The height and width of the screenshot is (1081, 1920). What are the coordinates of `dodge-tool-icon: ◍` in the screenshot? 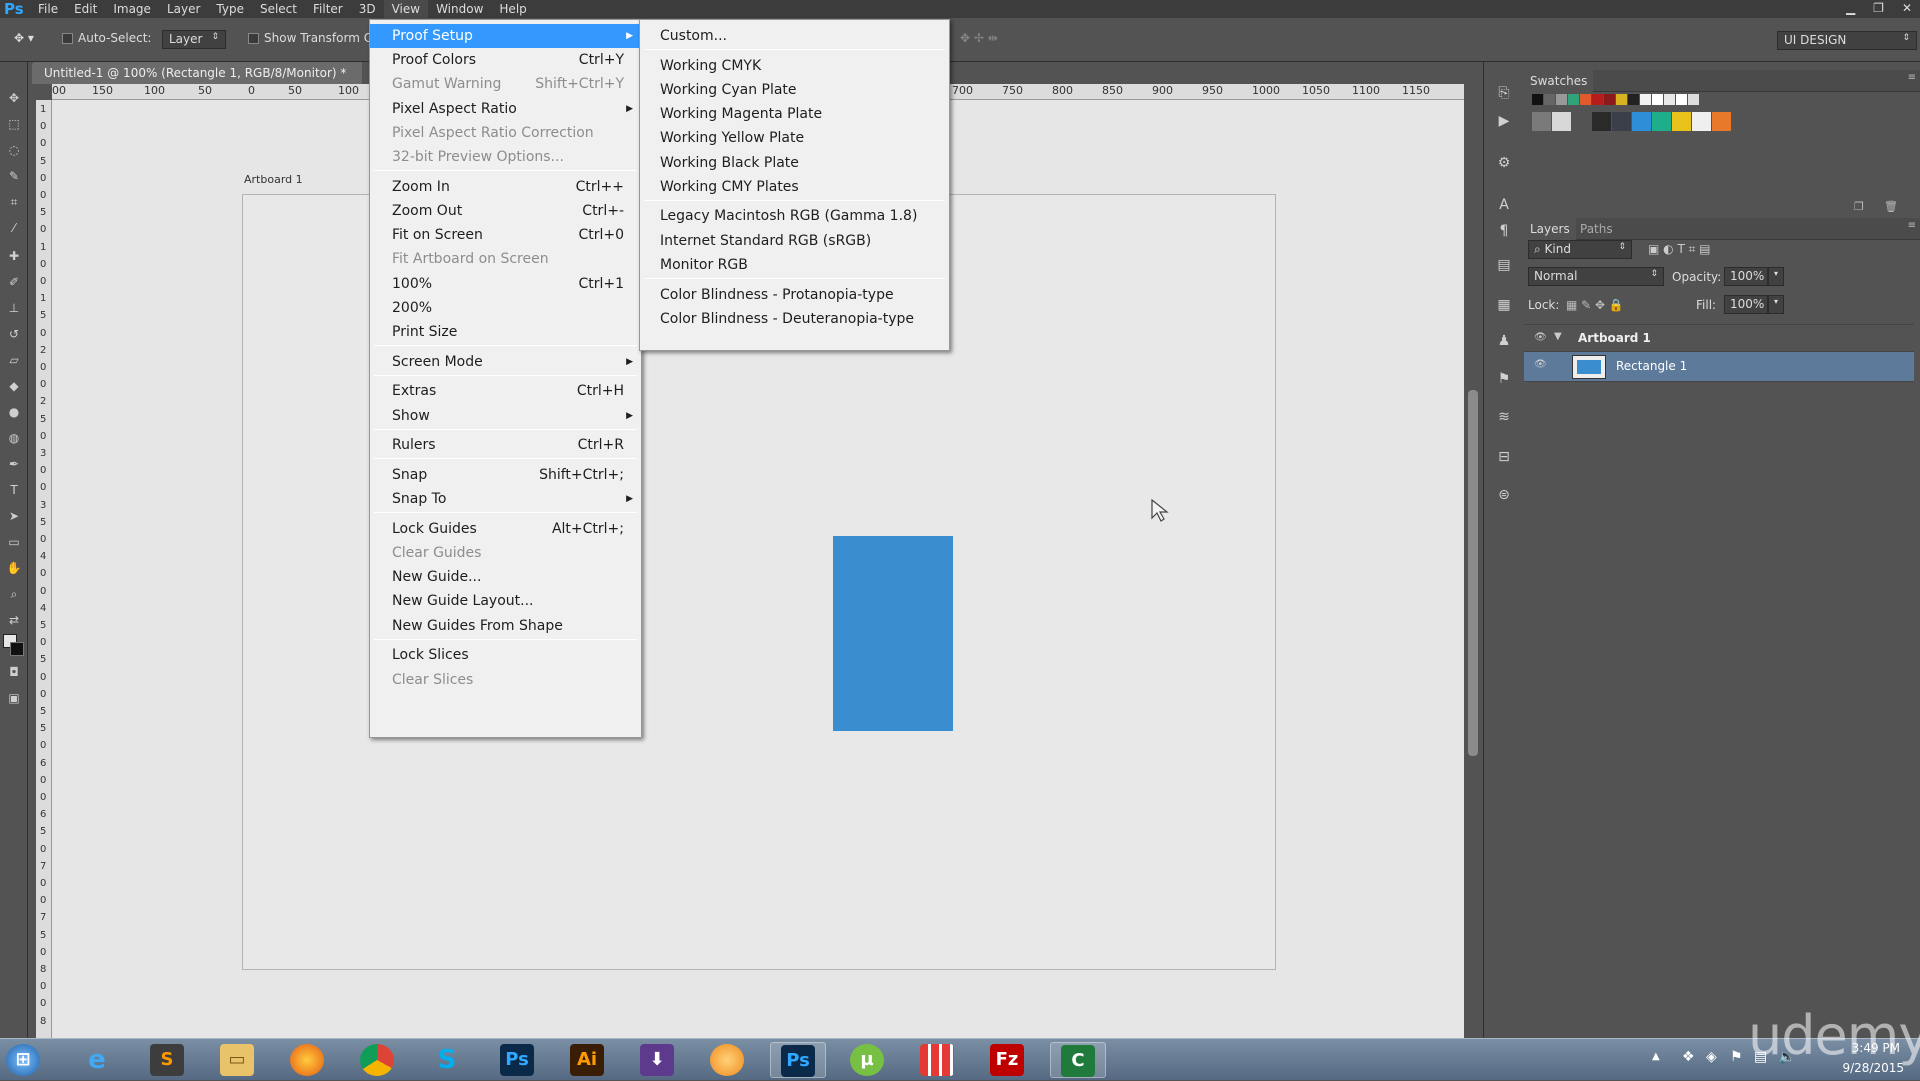 It's located at (14, 438).